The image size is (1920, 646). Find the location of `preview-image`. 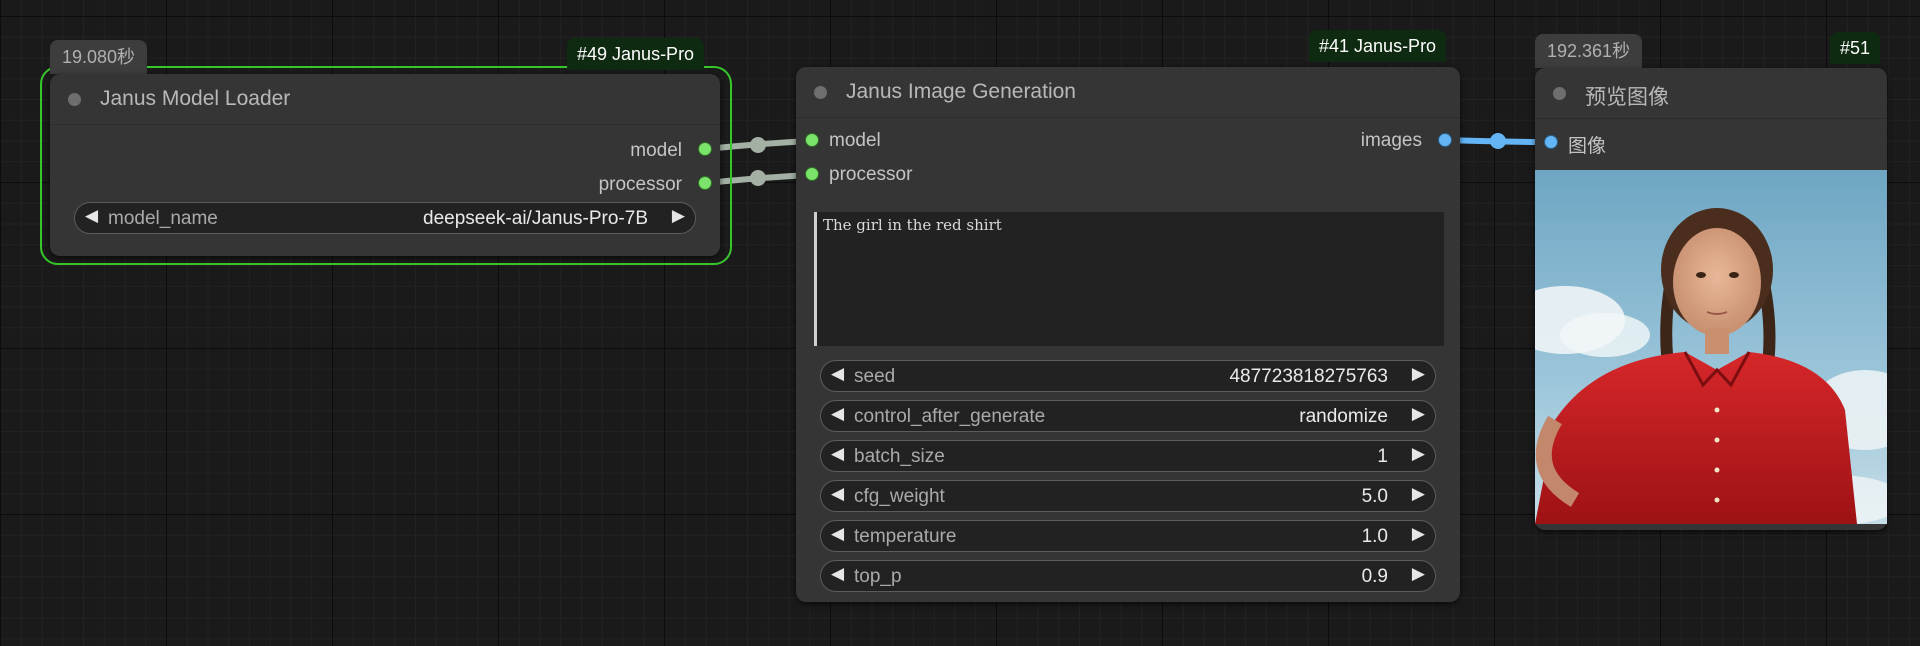

preview-image is located at coordinates (1711, 347).